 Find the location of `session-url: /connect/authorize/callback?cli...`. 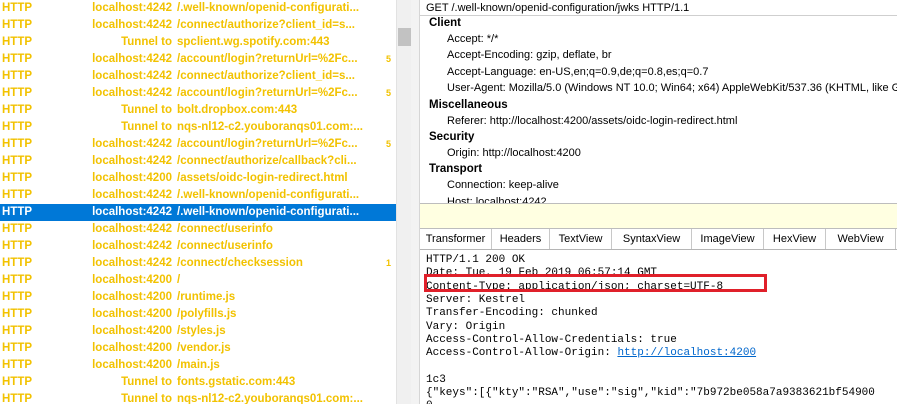

session-url: /connect/authorize/callback?cli... is located at coordinates (267, 161).